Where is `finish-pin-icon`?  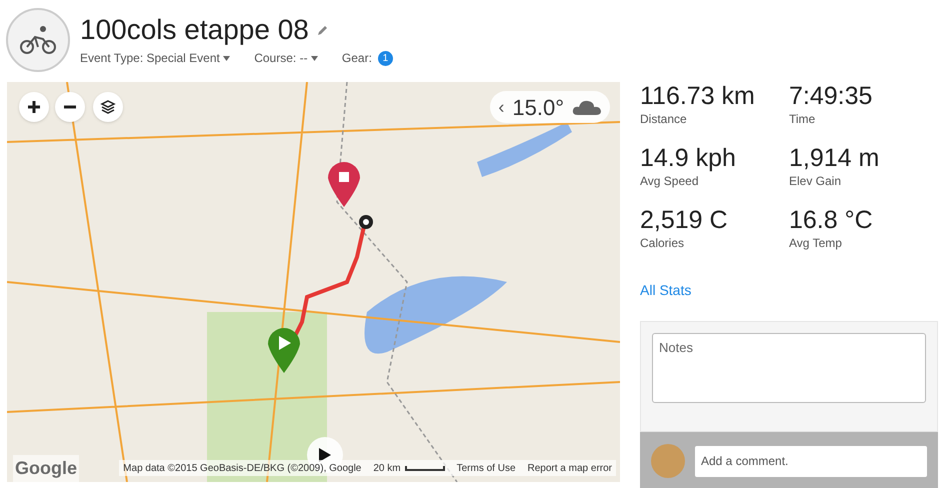
finish-pin-icon is located at coordinates (344, 184).